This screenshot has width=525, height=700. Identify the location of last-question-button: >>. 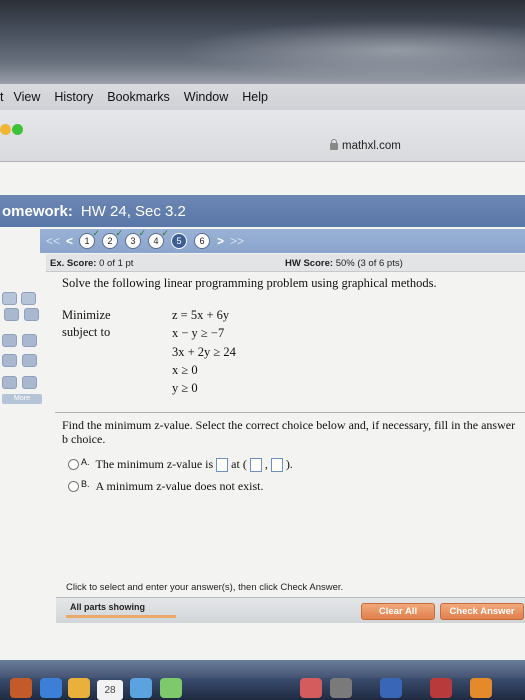
(237, 241).